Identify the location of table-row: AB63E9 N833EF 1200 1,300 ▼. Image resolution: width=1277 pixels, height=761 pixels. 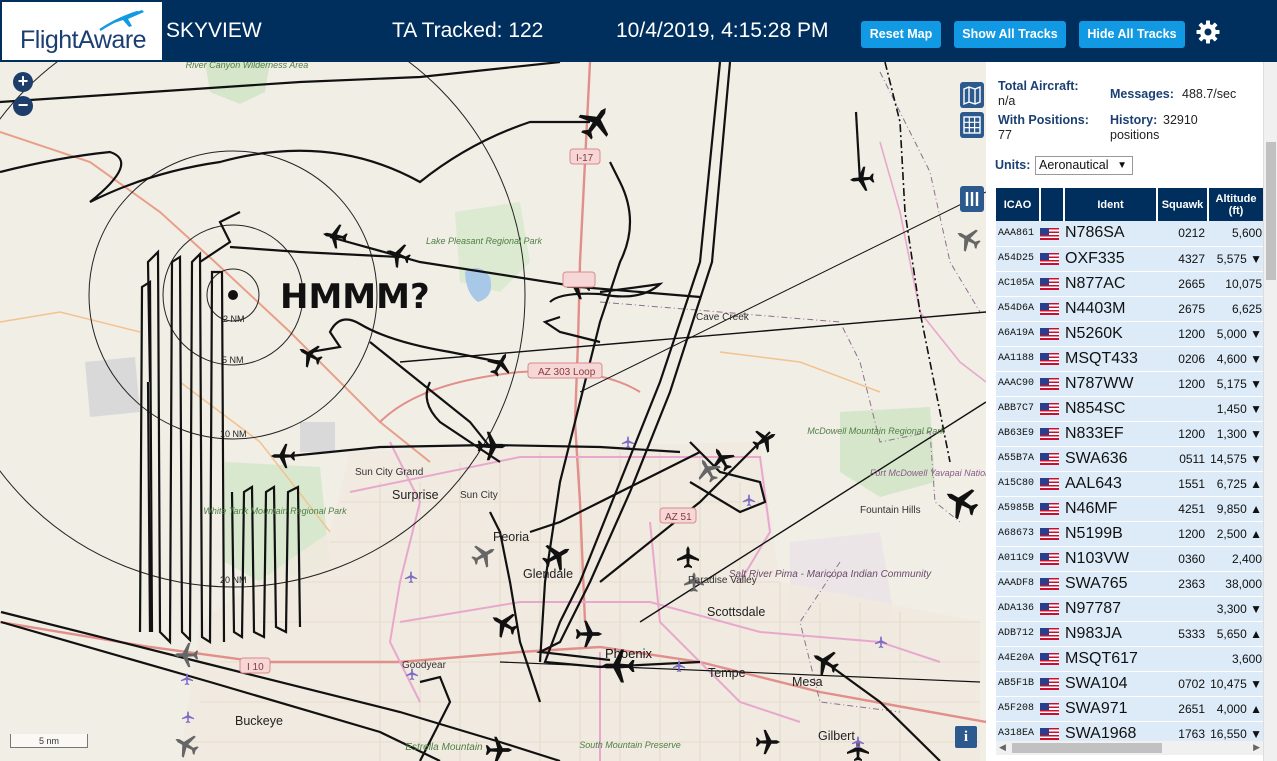
(1130, 434).